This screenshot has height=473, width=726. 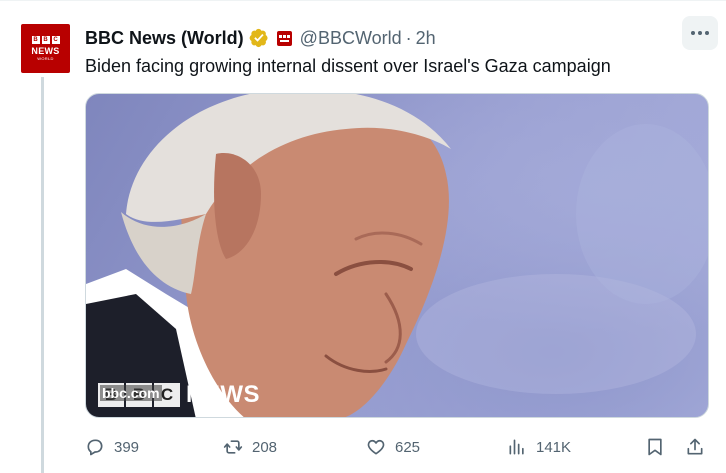 I want to click on avatar-logo-blocks: B B C, so click(x=45, y=40).